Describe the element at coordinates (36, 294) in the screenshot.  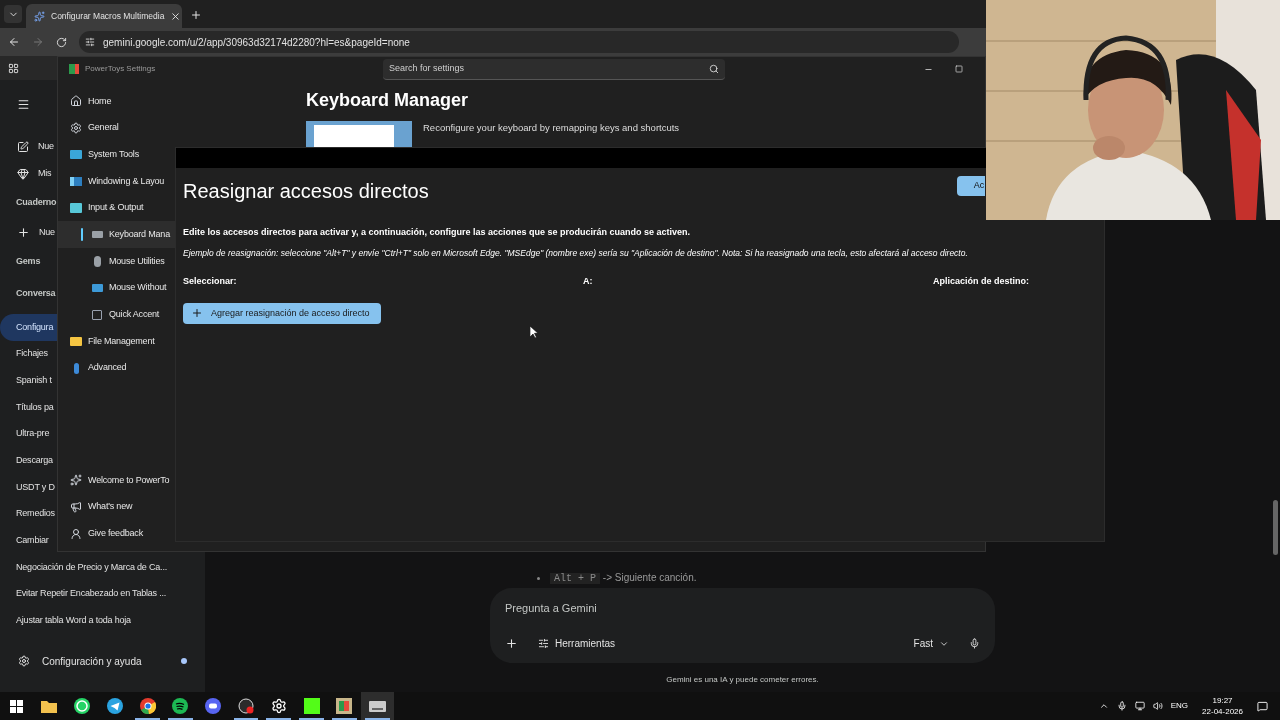
I see `section-heading: Conversa` at that location.